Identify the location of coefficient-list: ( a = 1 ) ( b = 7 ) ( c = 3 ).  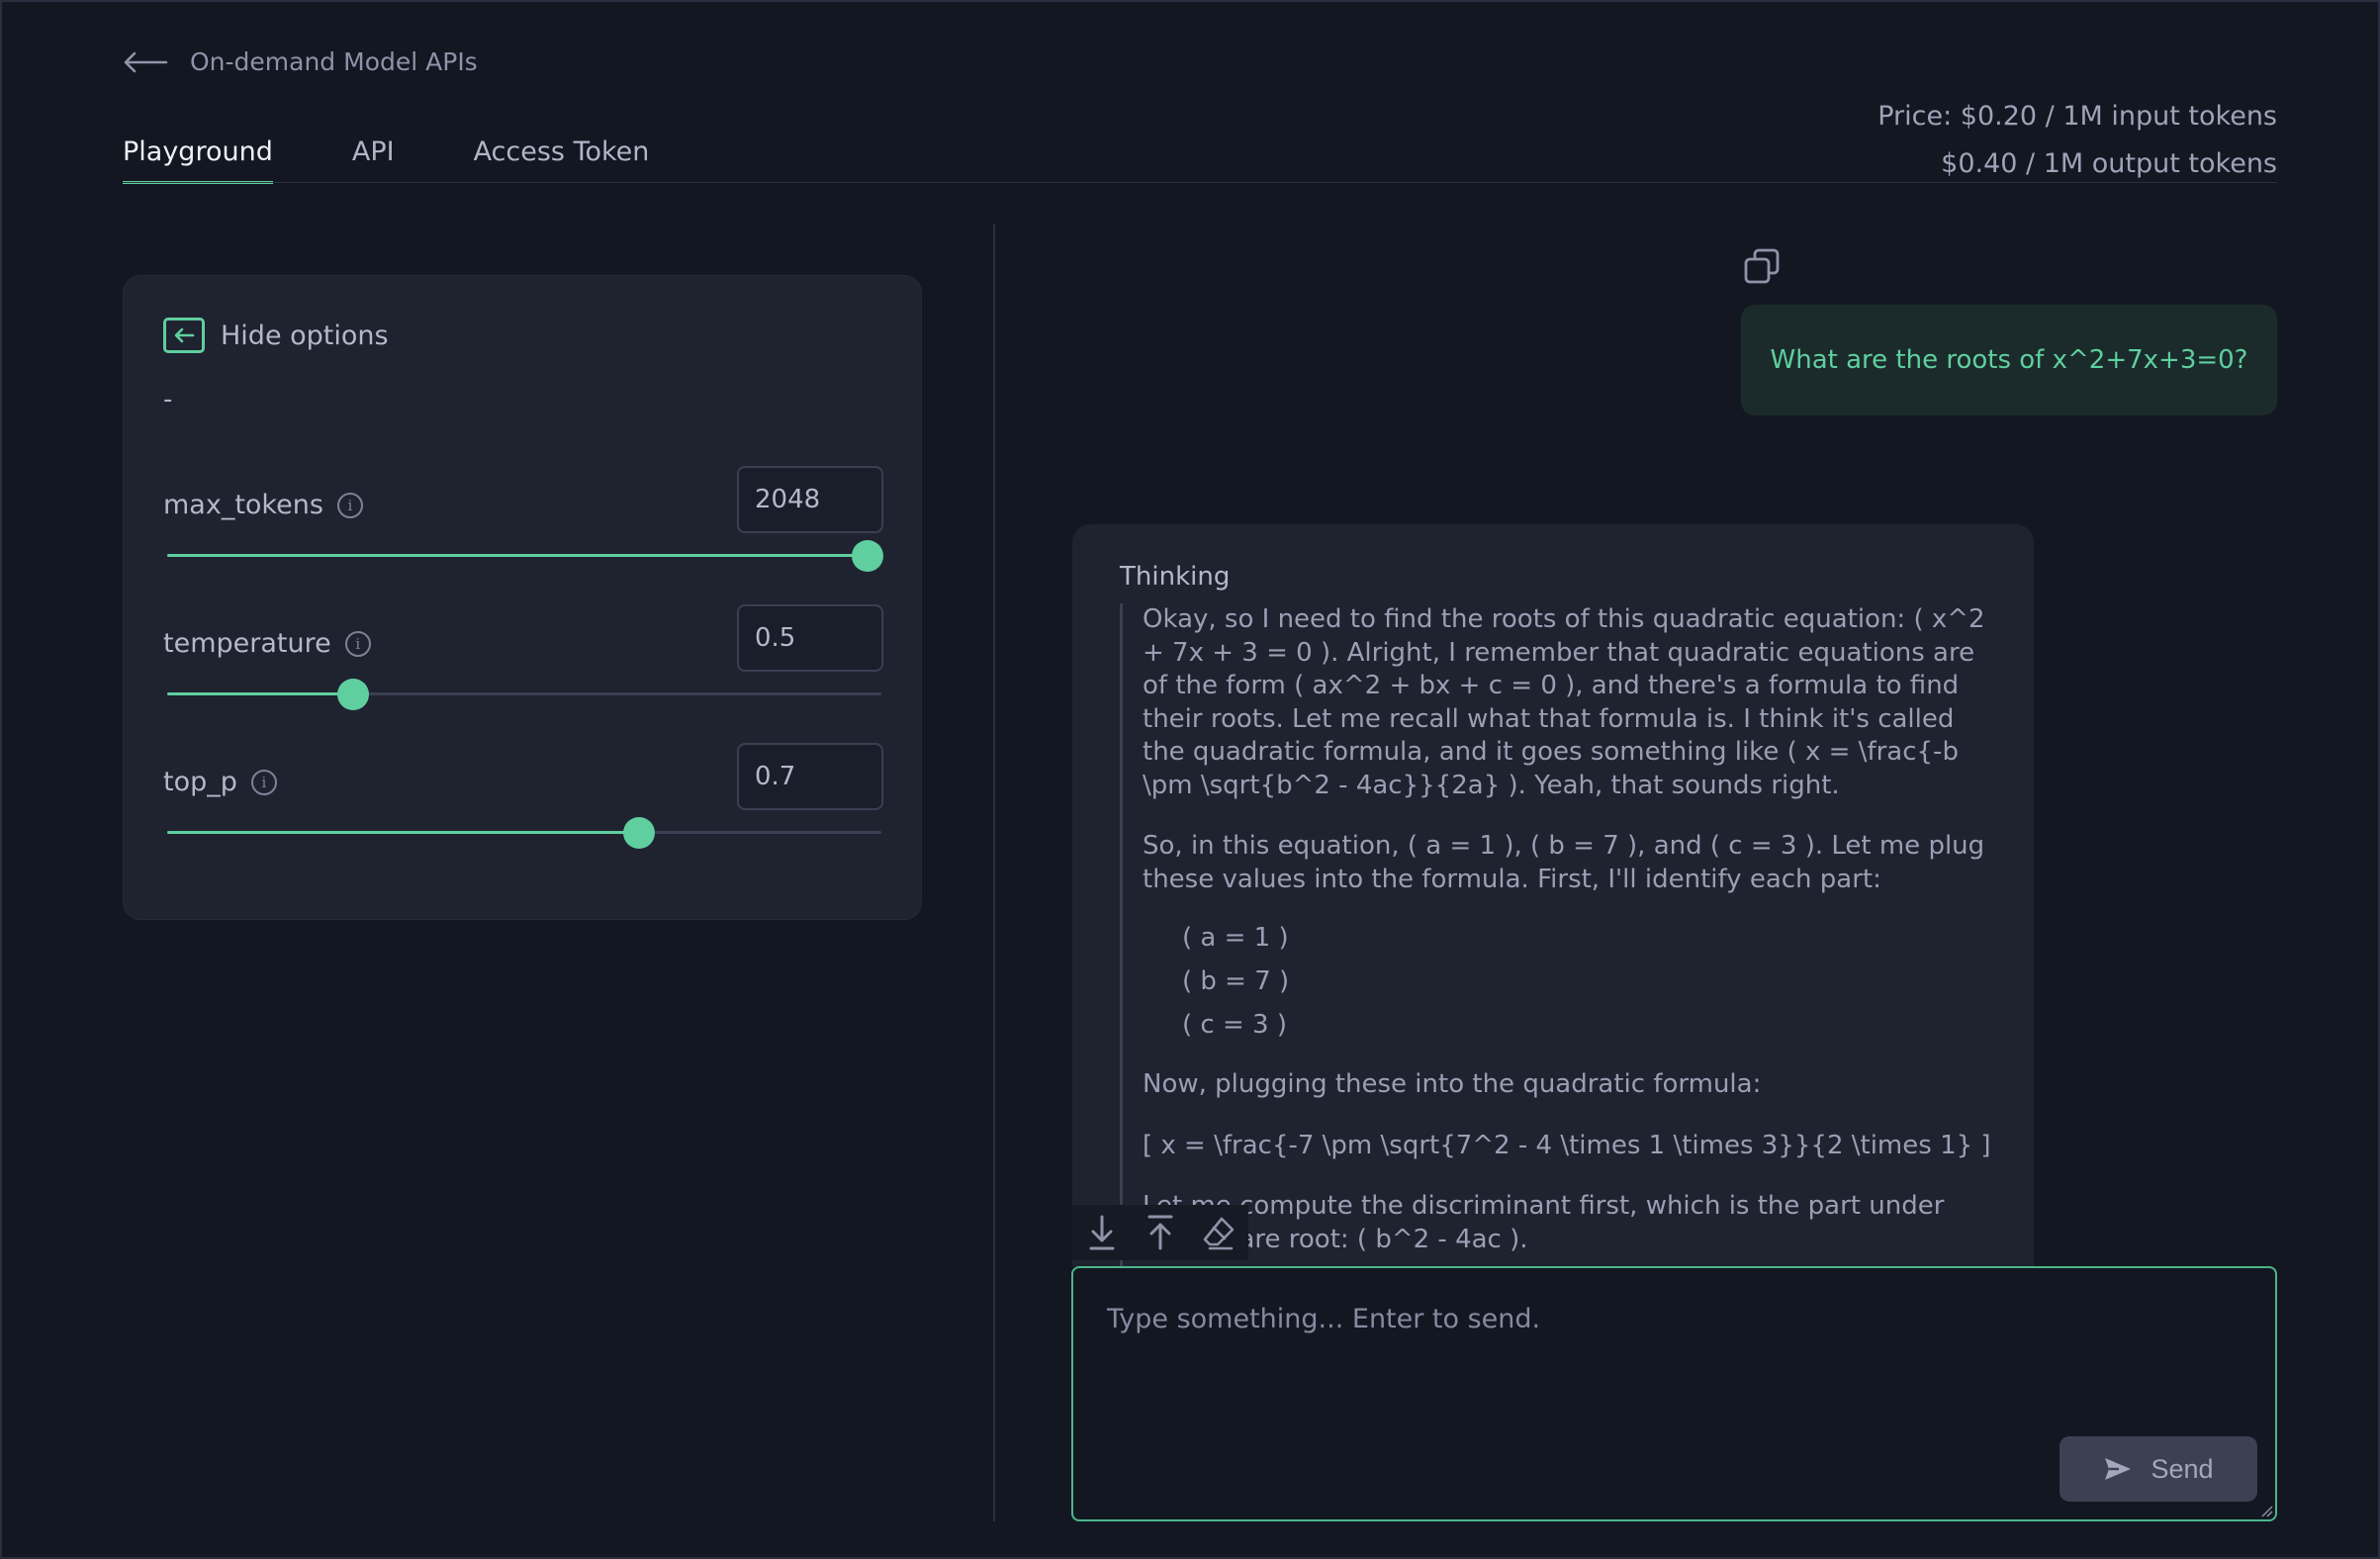
(1588, 981).